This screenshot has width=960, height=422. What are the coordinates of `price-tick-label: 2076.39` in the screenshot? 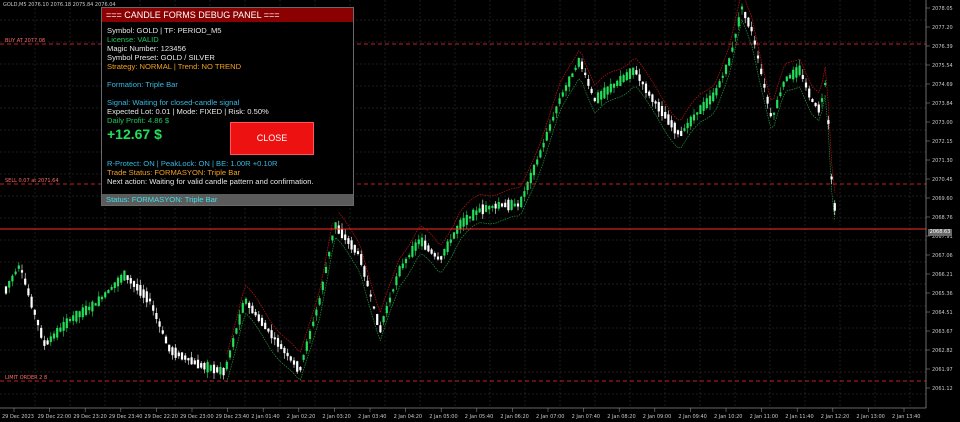 It's located at (942, 47).